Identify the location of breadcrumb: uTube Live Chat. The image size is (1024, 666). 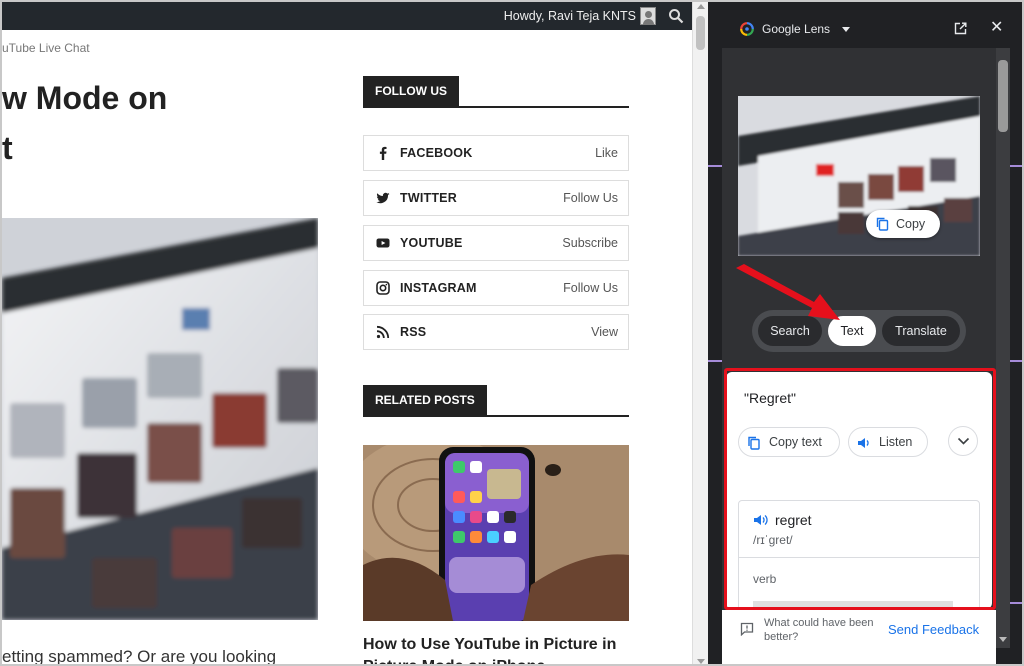
(46, 48).